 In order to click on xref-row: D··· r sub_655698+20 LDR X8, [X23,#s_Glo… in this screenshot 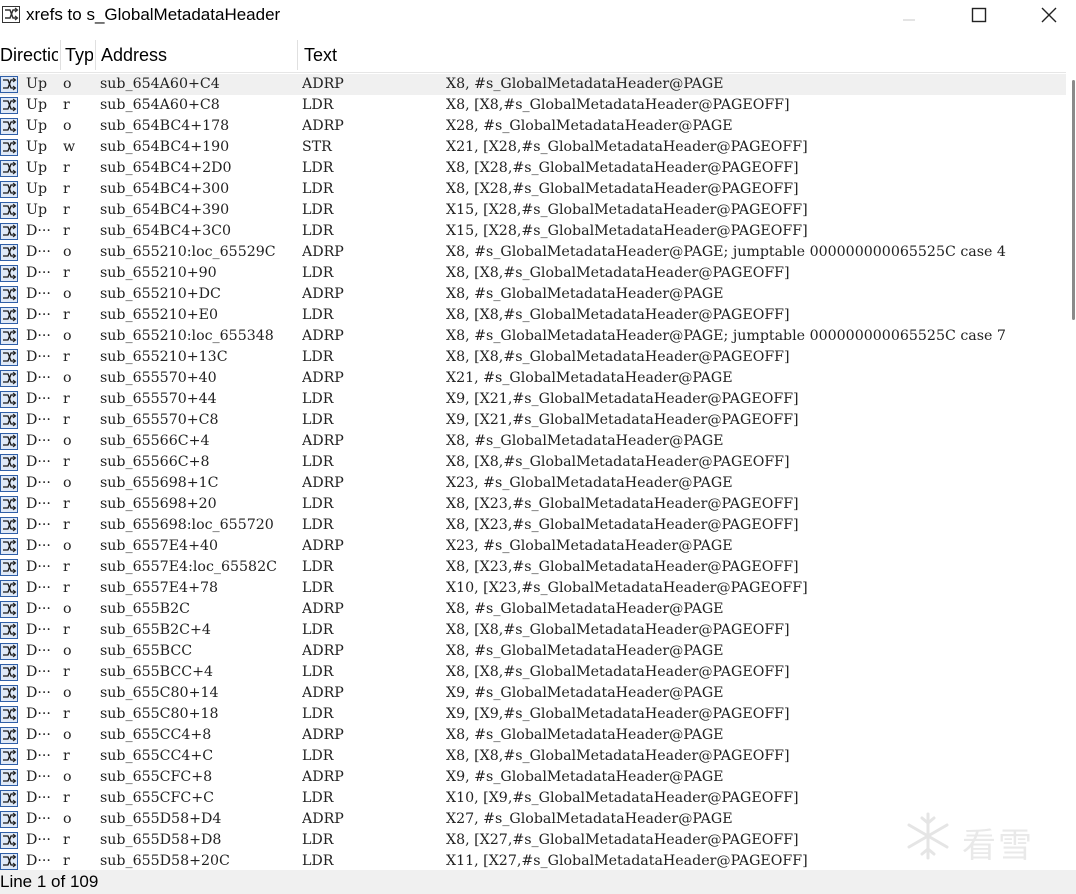, I will do `click(533, 504)`.